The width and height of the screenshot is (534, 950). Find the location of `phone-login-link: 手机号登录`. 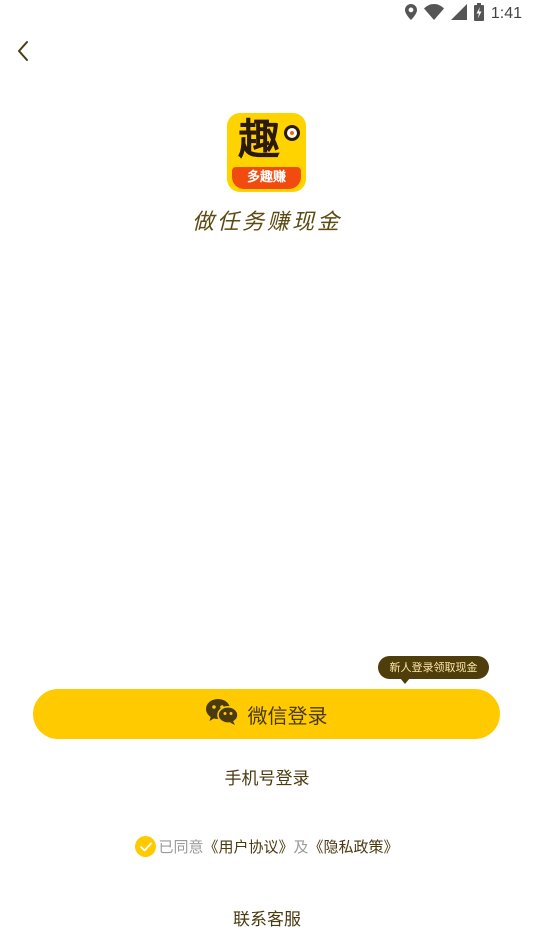

phone-login-link: 手机号登录 is located at coordinates (267, 776).